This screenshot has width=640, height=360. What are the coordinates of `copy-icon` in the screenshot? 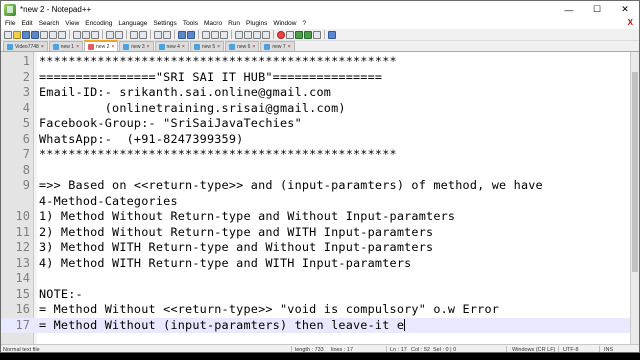 It's located at (86, 34).